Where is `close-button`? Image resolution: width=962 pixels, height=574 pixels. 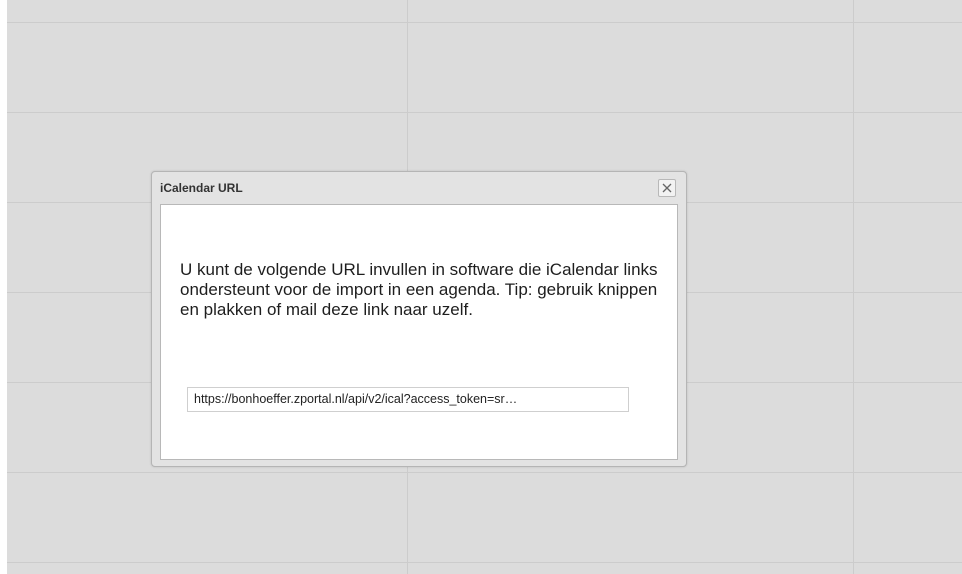
close-button is located at coordinates (667, 188).